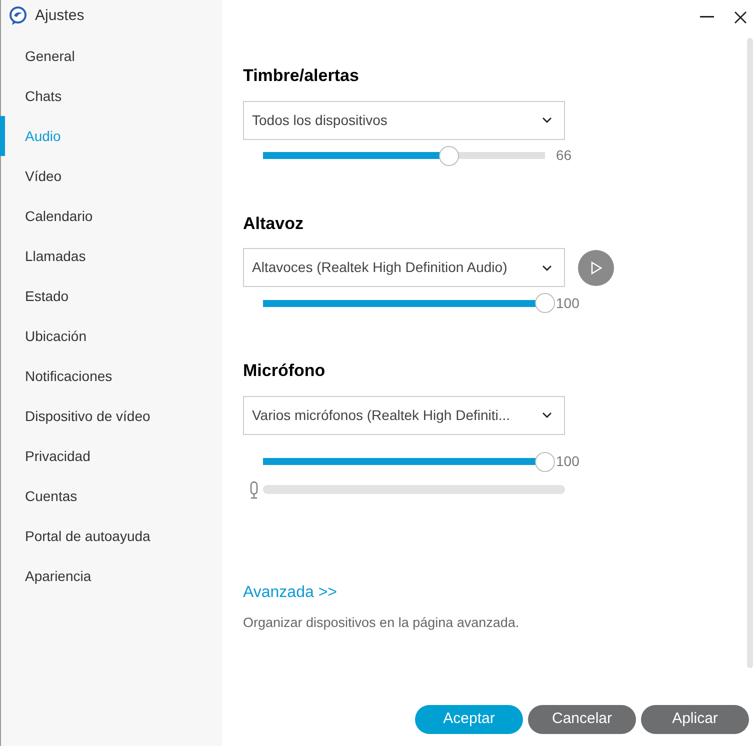 The height and width of the screenshot is (746, 755). What do you see at coordinates (111, 256) in the screenshot?
I see `sidebar-item: Llamadas` at bounding box center [111, 256].